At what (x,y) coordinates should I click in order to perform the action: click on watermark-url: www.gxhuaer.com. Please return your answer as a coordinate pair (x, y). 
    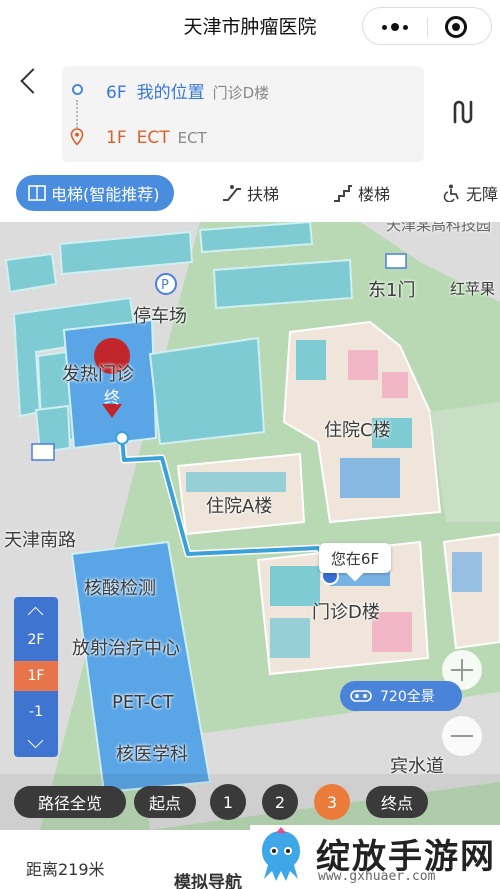
    Looking at the image, I should click on (377, 876).